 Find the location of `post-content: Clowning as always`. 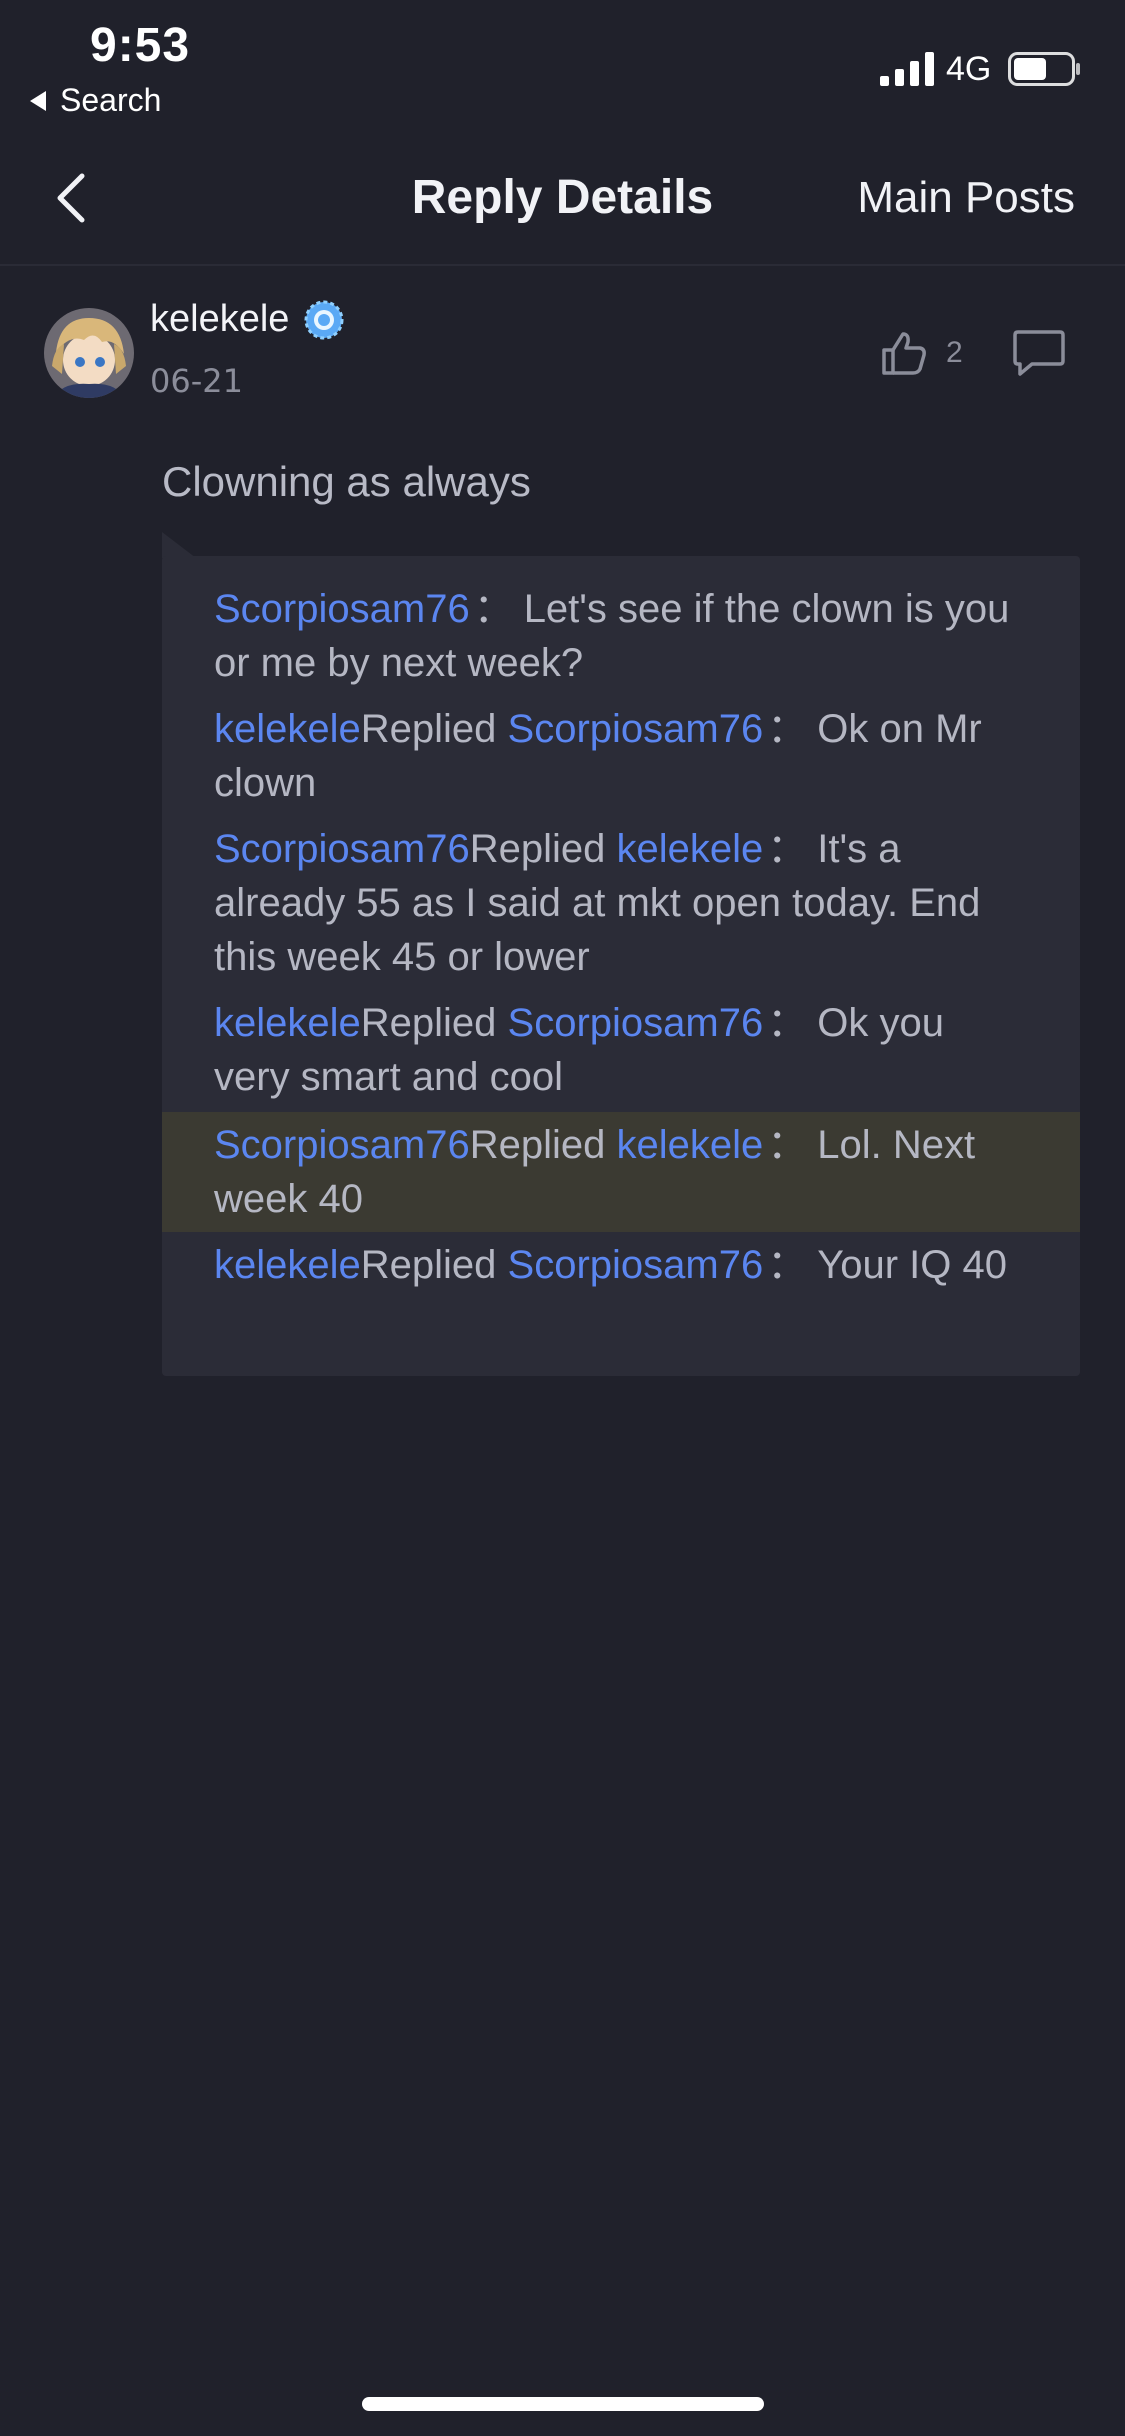

post-content: Clowning as always is located at coordinates (346, 481).